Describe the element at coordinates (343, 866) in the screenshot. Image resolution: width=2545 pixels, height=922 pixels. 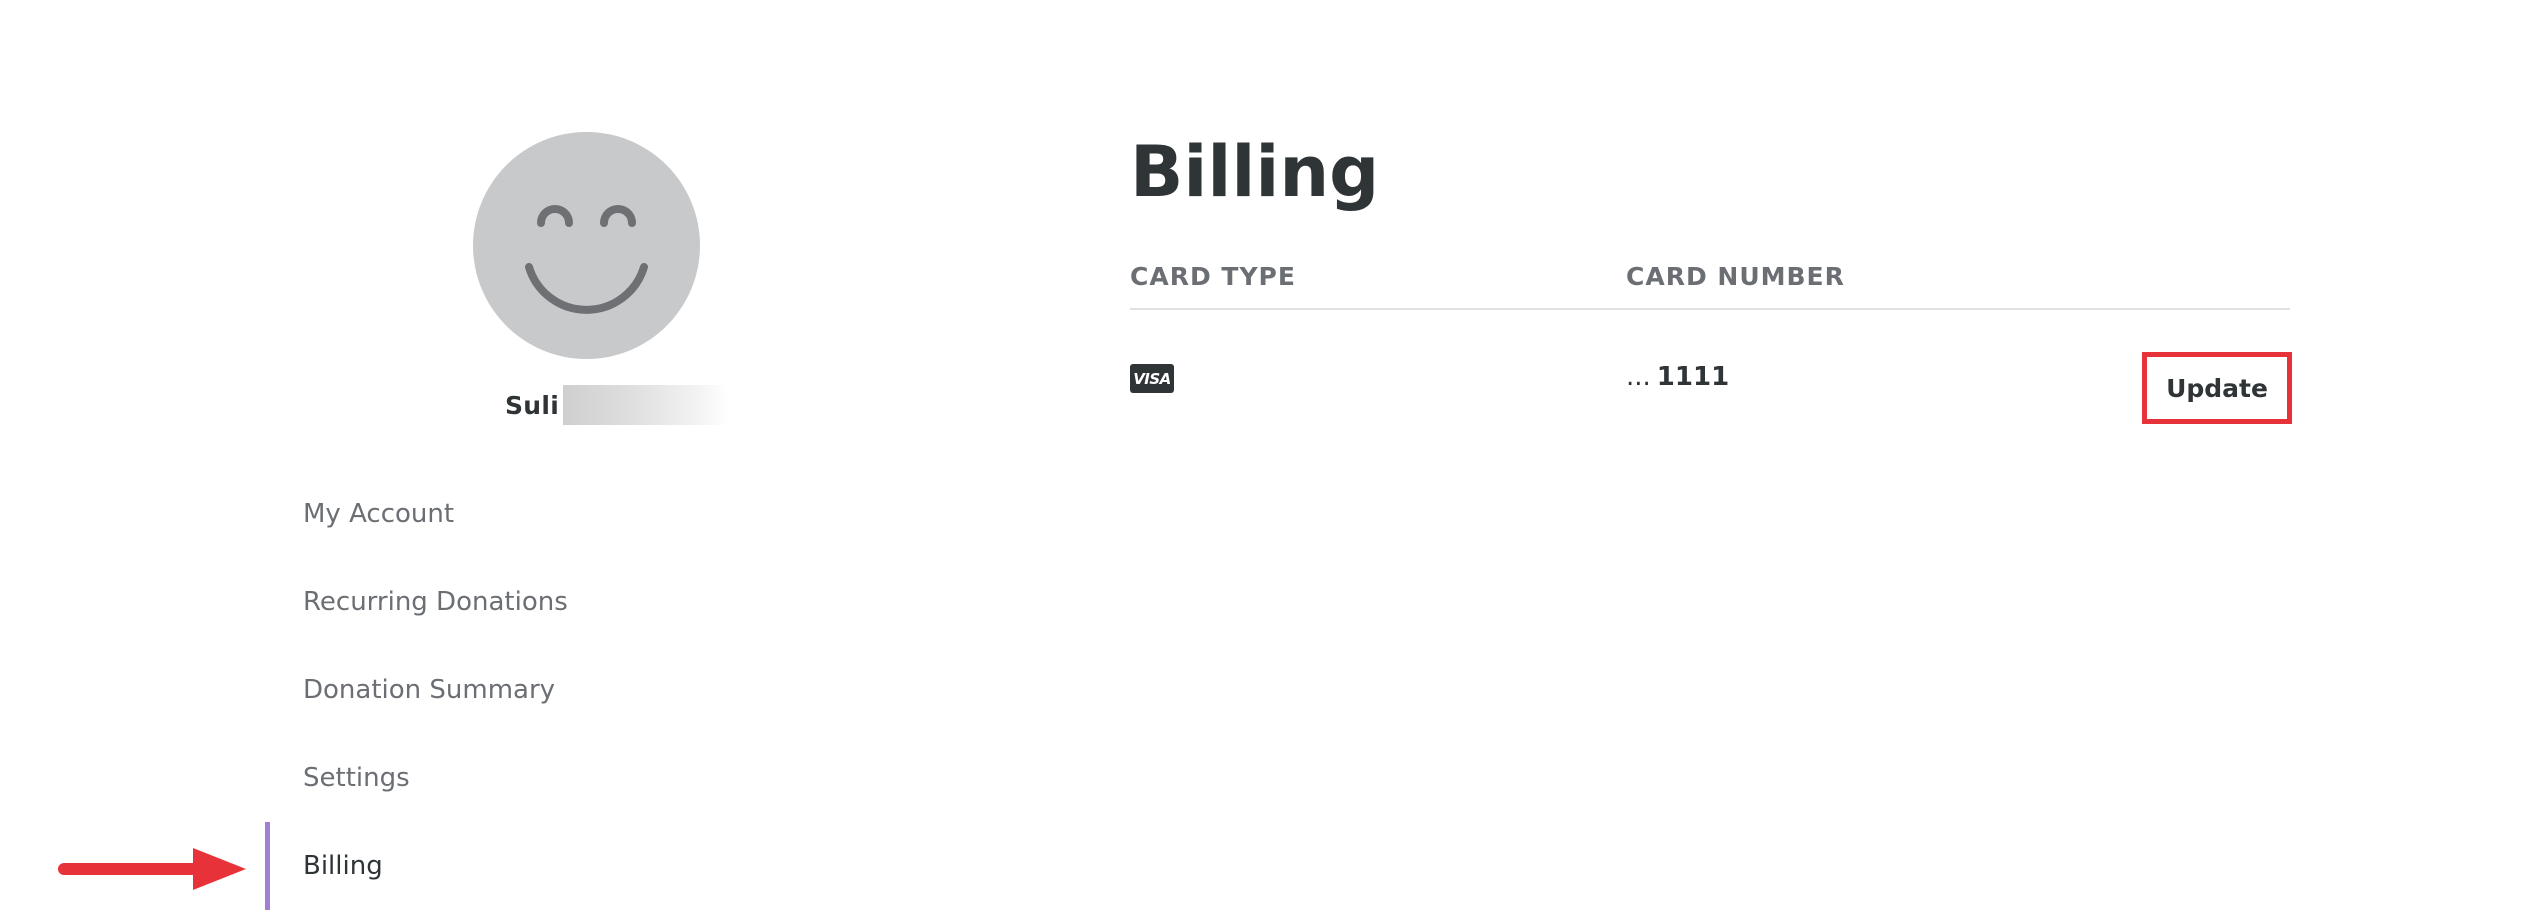
I see `sidebar-item-label: Billing` at that location.